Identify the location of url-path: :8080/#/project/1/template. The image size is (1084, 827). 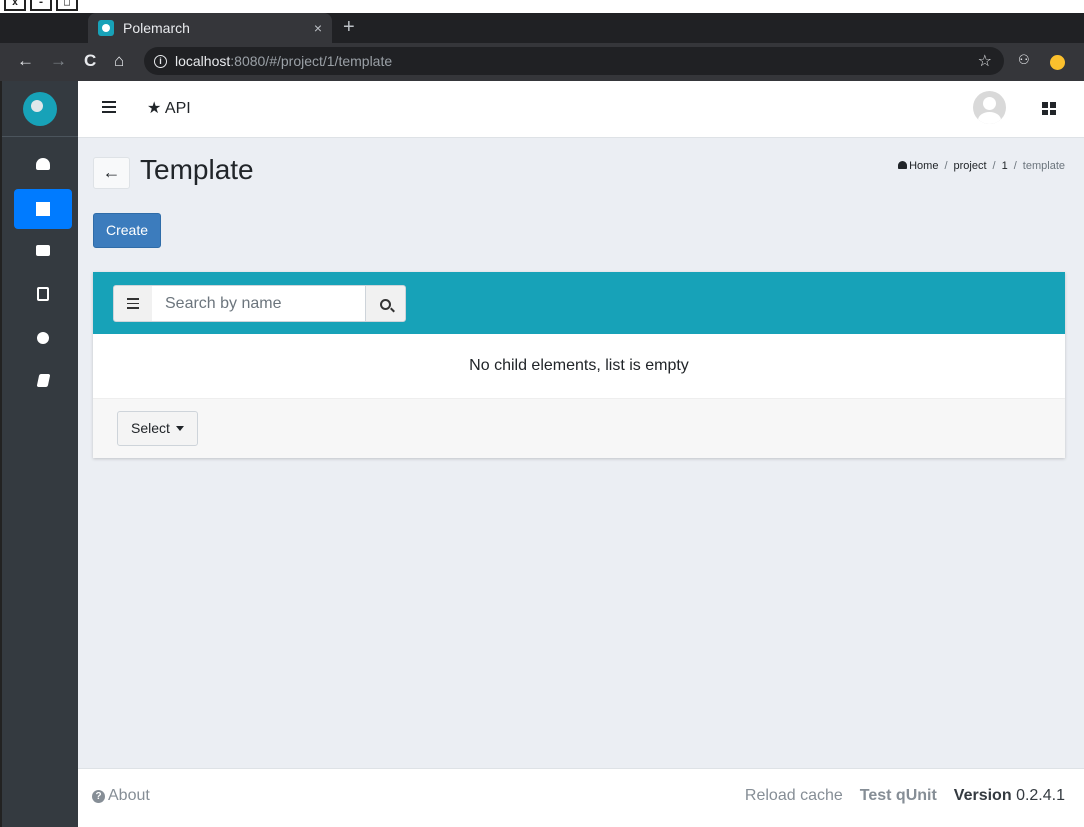
(311, 61).